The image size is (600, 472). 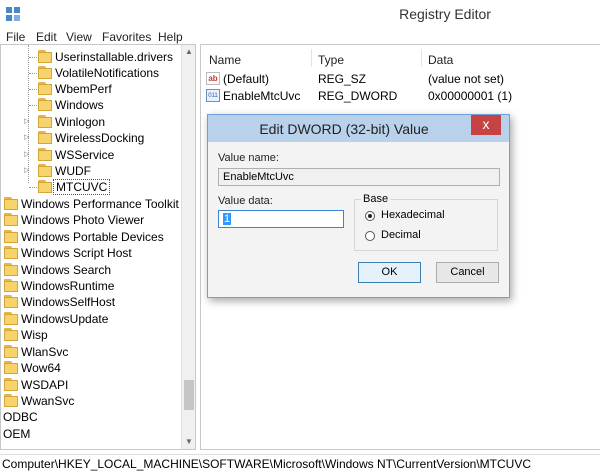 What do you see at coordinates (114, 57) in the screenshot?
I see `tree-item-label: Userinstallable.drivers` at bounding box center [114, 57].